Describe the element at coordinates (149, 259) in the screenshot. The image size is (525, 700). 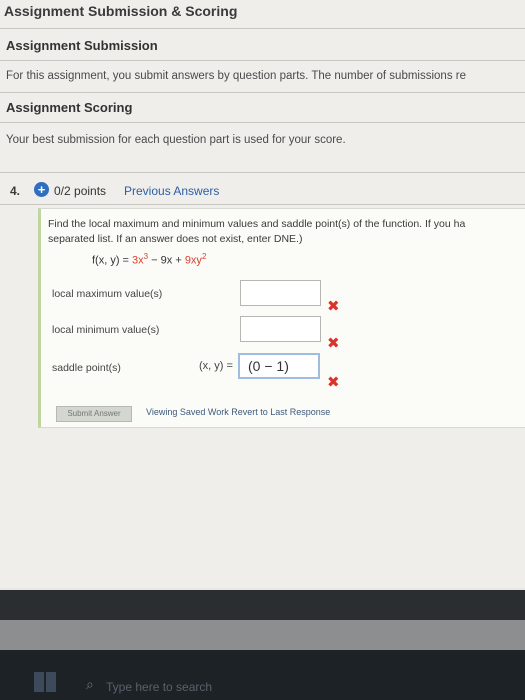
I see `function-formula: f(x, y) = 3x3 − 9x + 9xy2` at that location.